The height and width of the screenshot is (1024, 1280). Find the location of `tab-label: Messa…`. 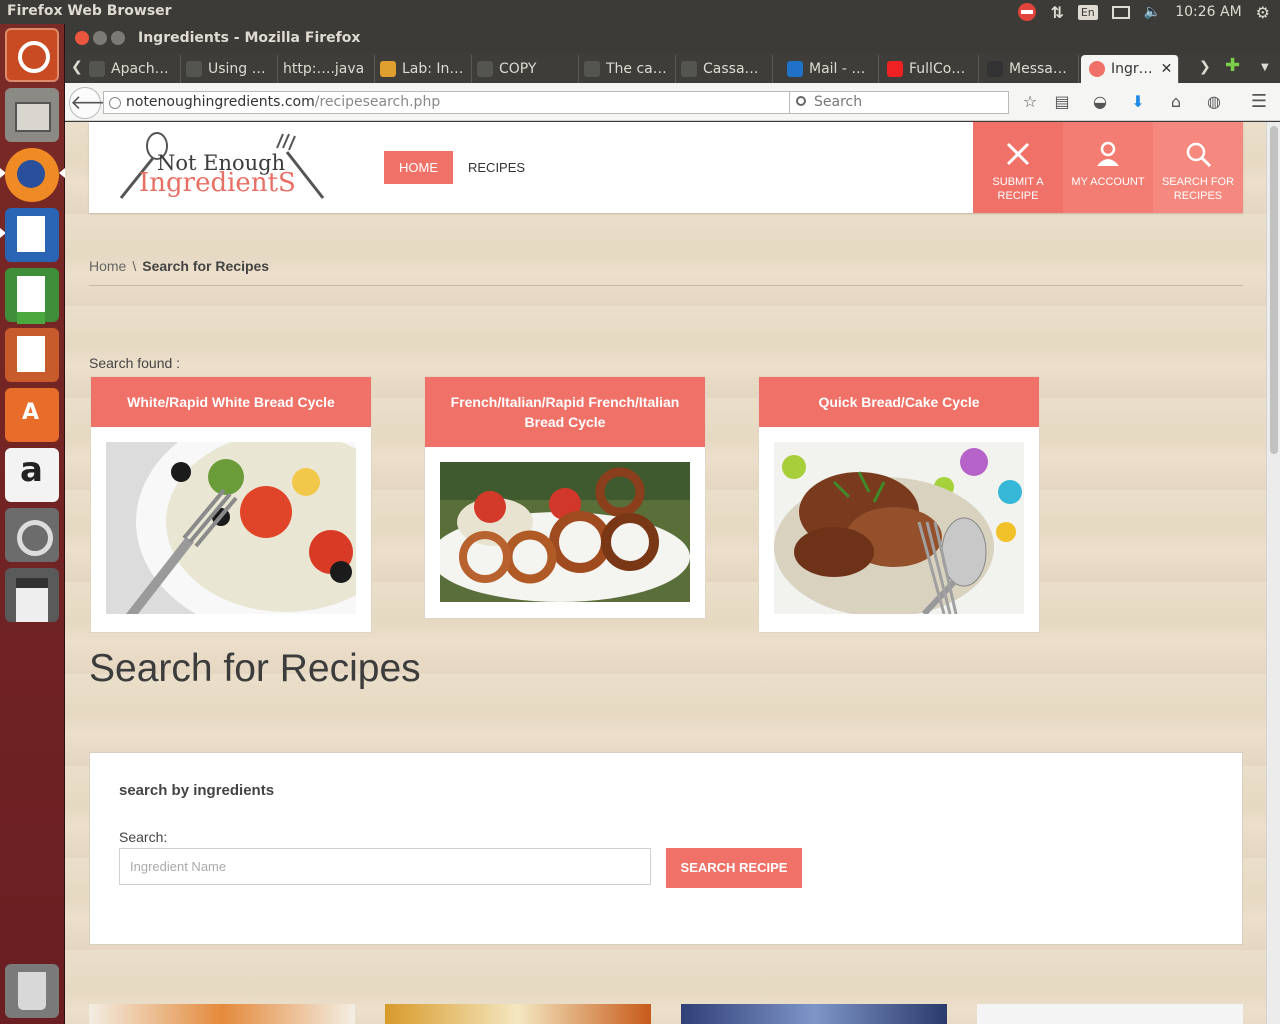

tab-label: Messa… is located at coordinates (1038, 69).